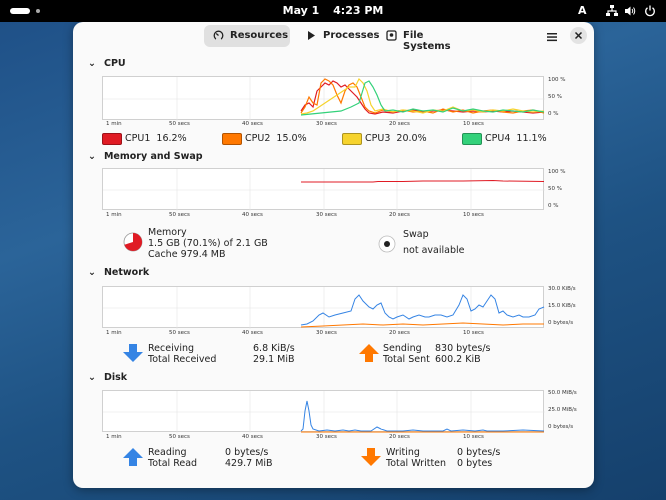 This screenshot has width=666, height=500. What do you see at coordinates (232, 139) in the screenshot?
I see `cpu2-color-button` at bounding box center [232, 139].